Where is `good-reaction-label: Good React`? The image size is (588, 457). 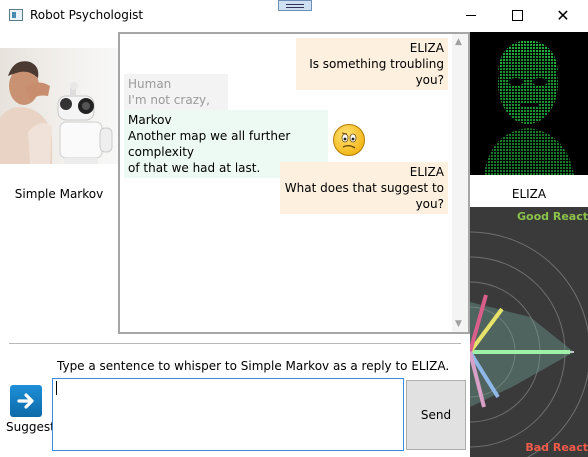
good-reaction-label: Good React is located at coordinates (552, 216).